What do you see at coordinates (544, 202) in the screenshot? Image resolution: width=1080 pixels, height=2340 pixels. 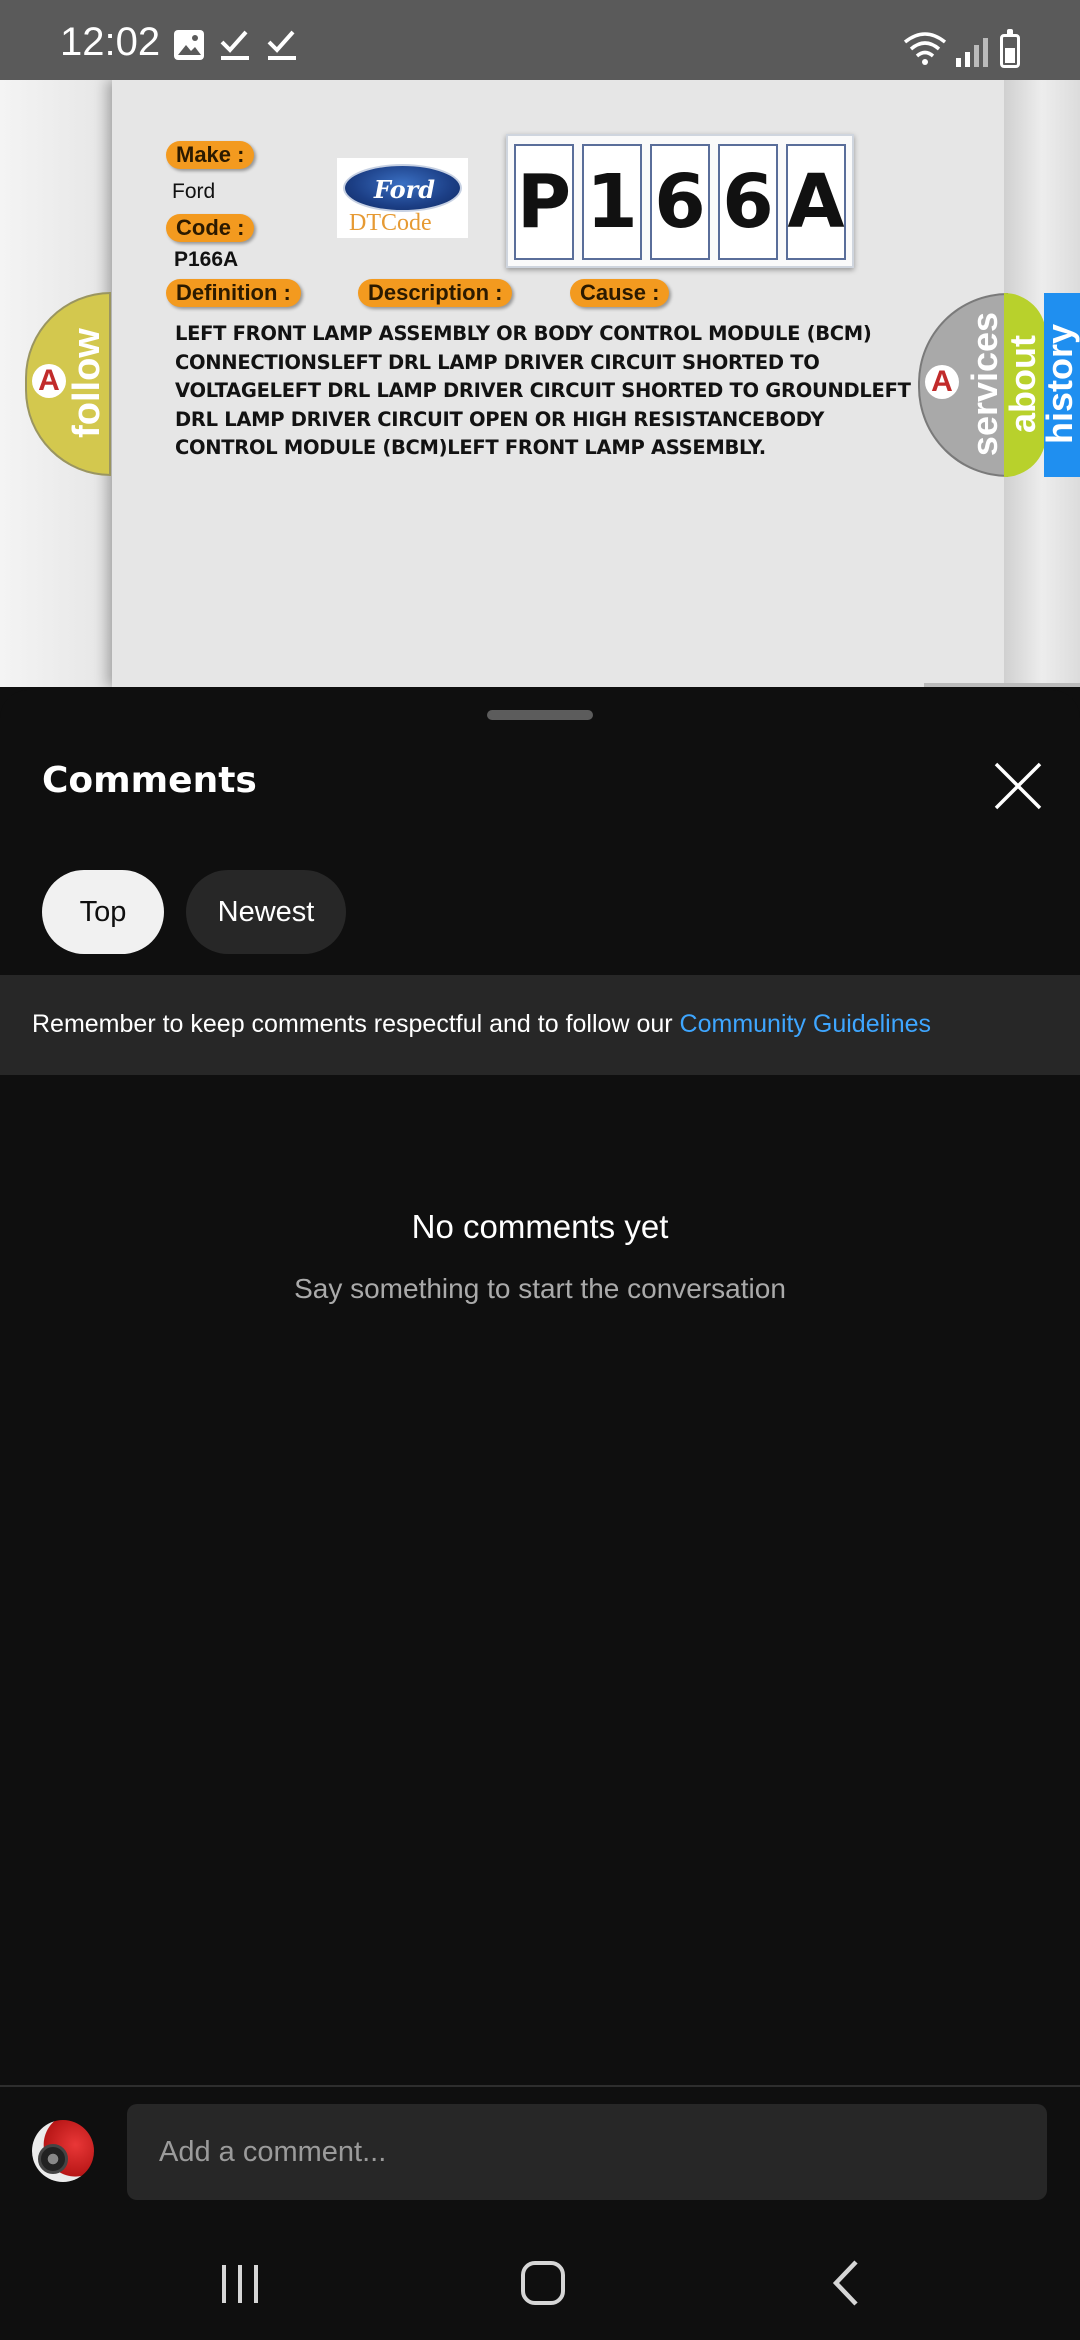 I see `code-char: P` at bounding box center [544, 202].